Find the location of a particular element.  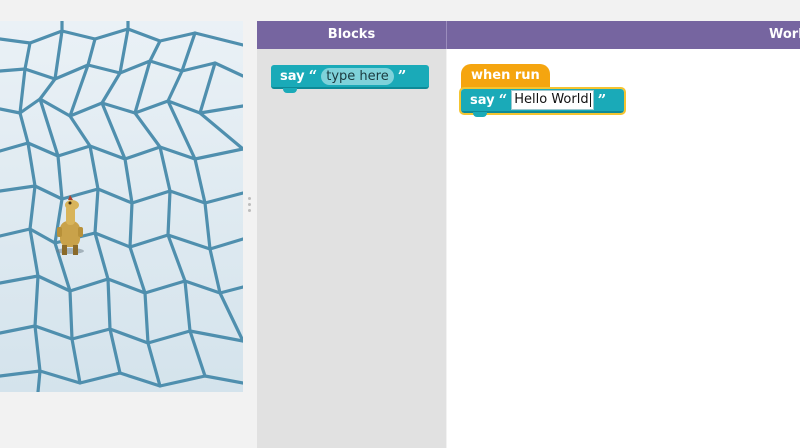

workspace-say-block: say “ Hello World ” is located at coordinates (542, 102).